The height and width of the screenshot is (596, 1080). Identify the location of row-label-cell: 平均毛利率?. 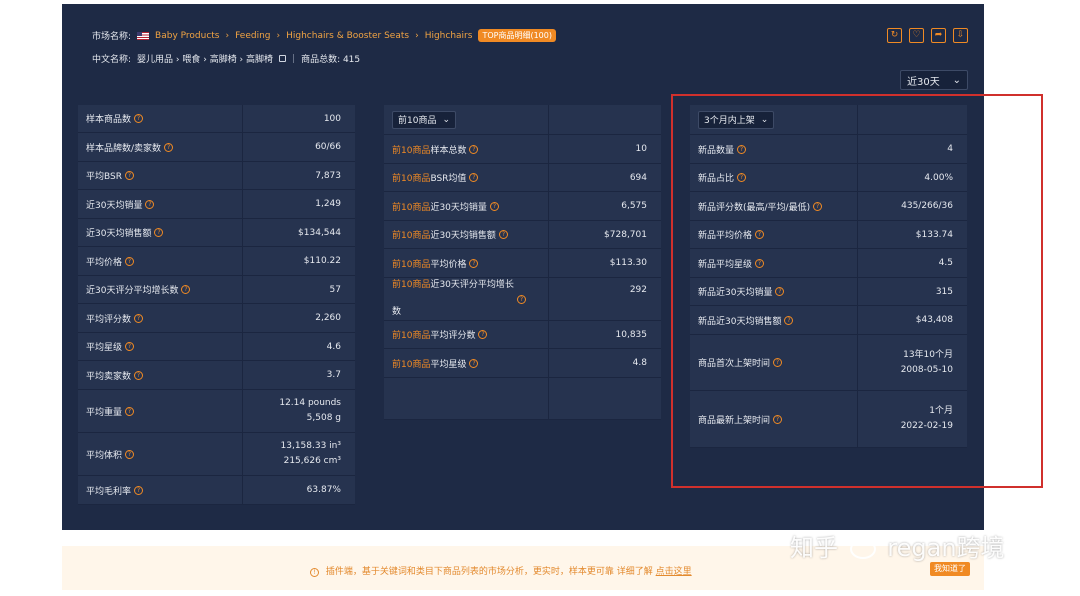
(160, 490).